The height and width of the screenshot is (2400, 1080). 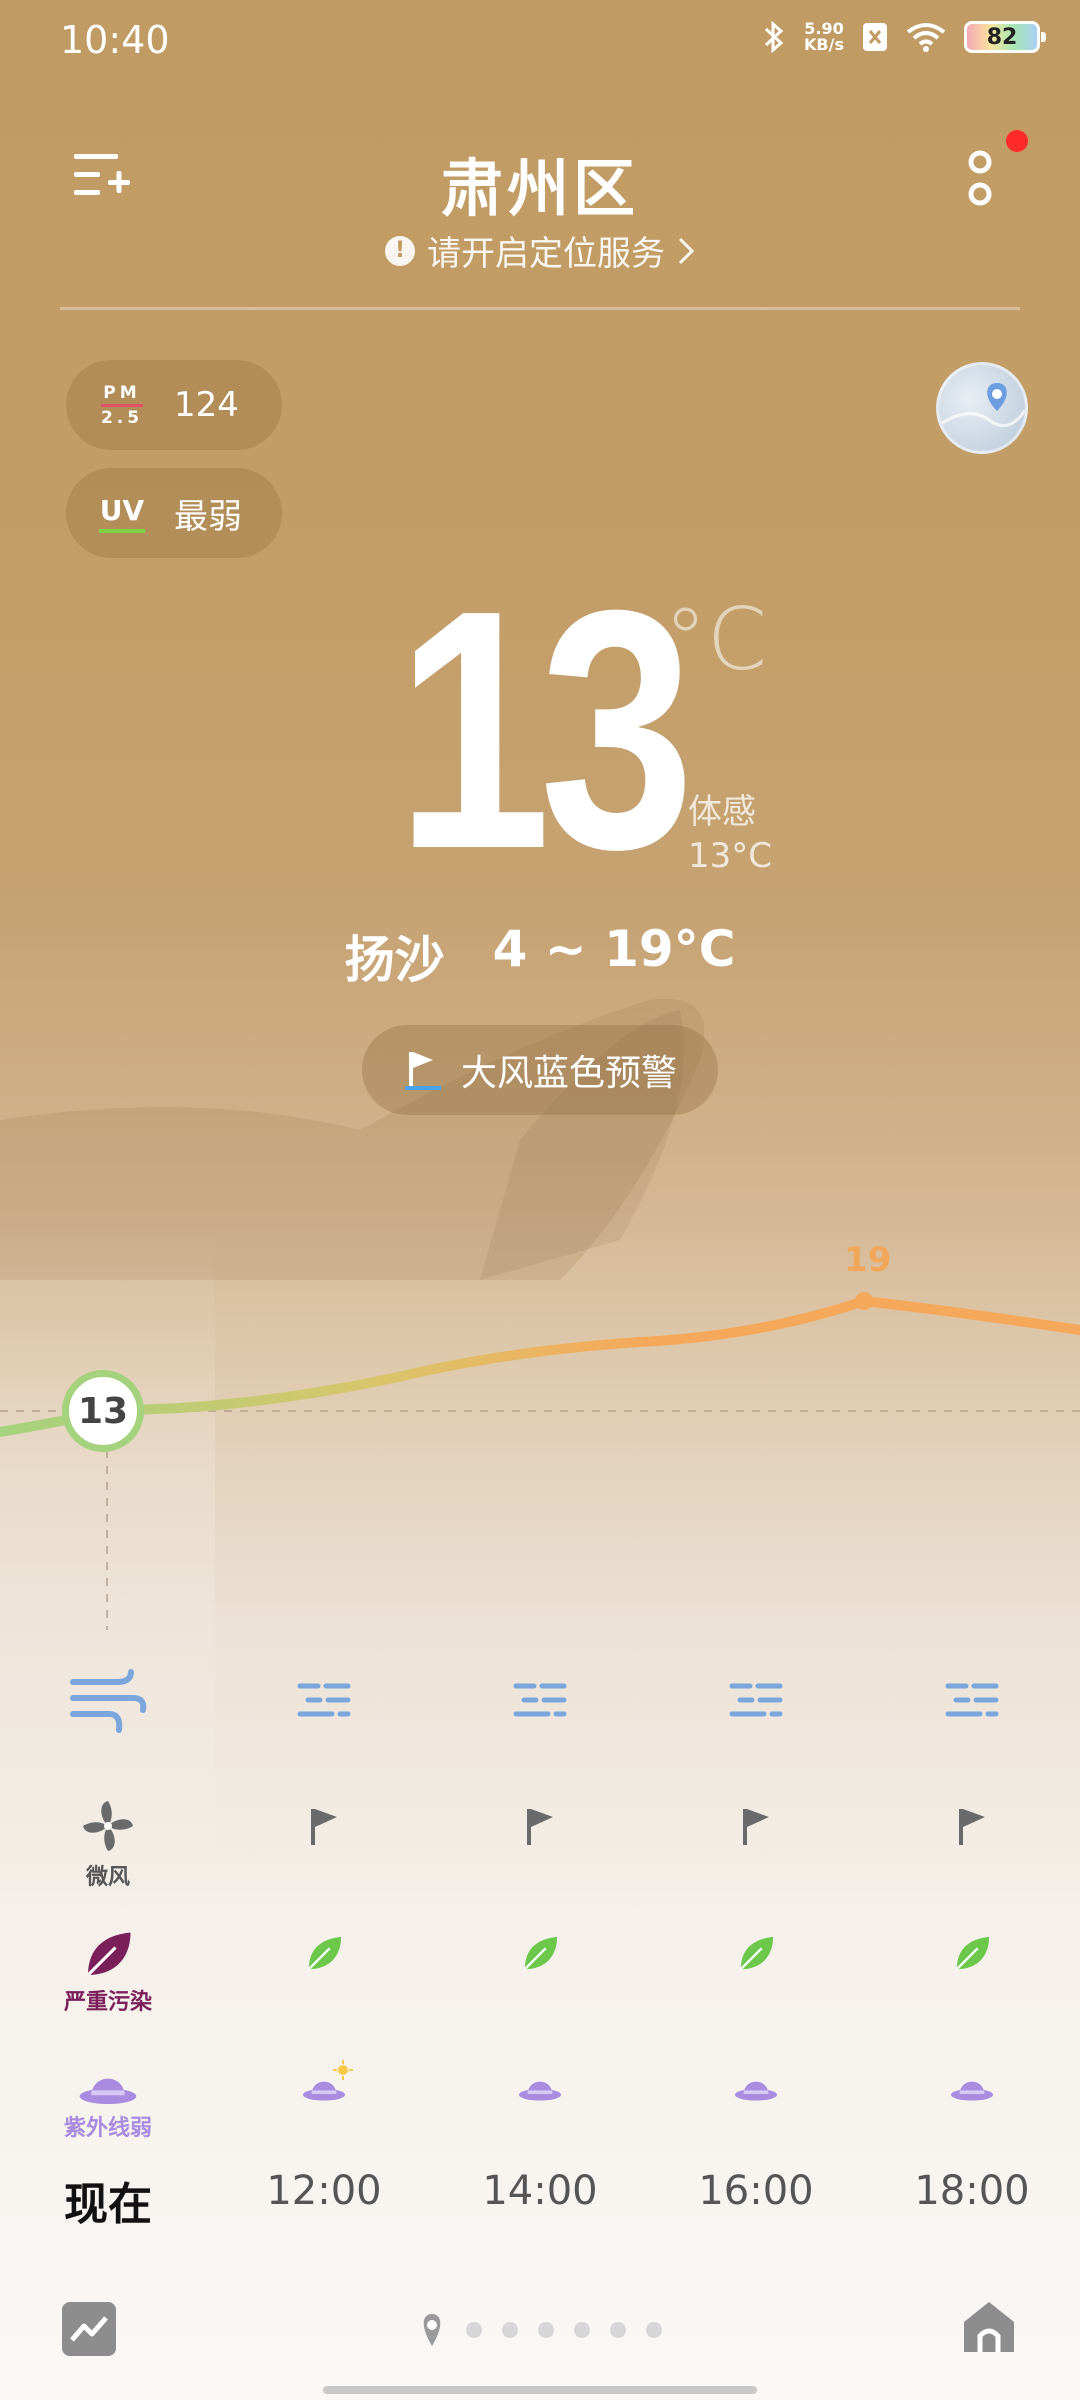 What do you see at coordinates (206, 405) in the screenshot?
I see `pm25-value: 124` at bounding box center [206, 405].